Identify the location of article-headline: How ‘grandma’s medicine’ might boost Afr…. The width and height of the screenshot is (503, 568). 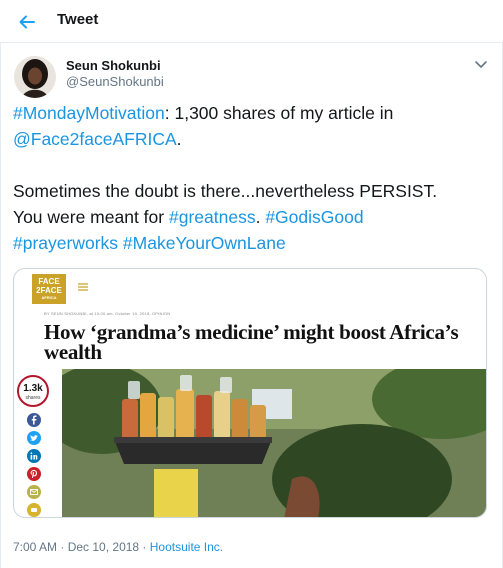
(251, 342).